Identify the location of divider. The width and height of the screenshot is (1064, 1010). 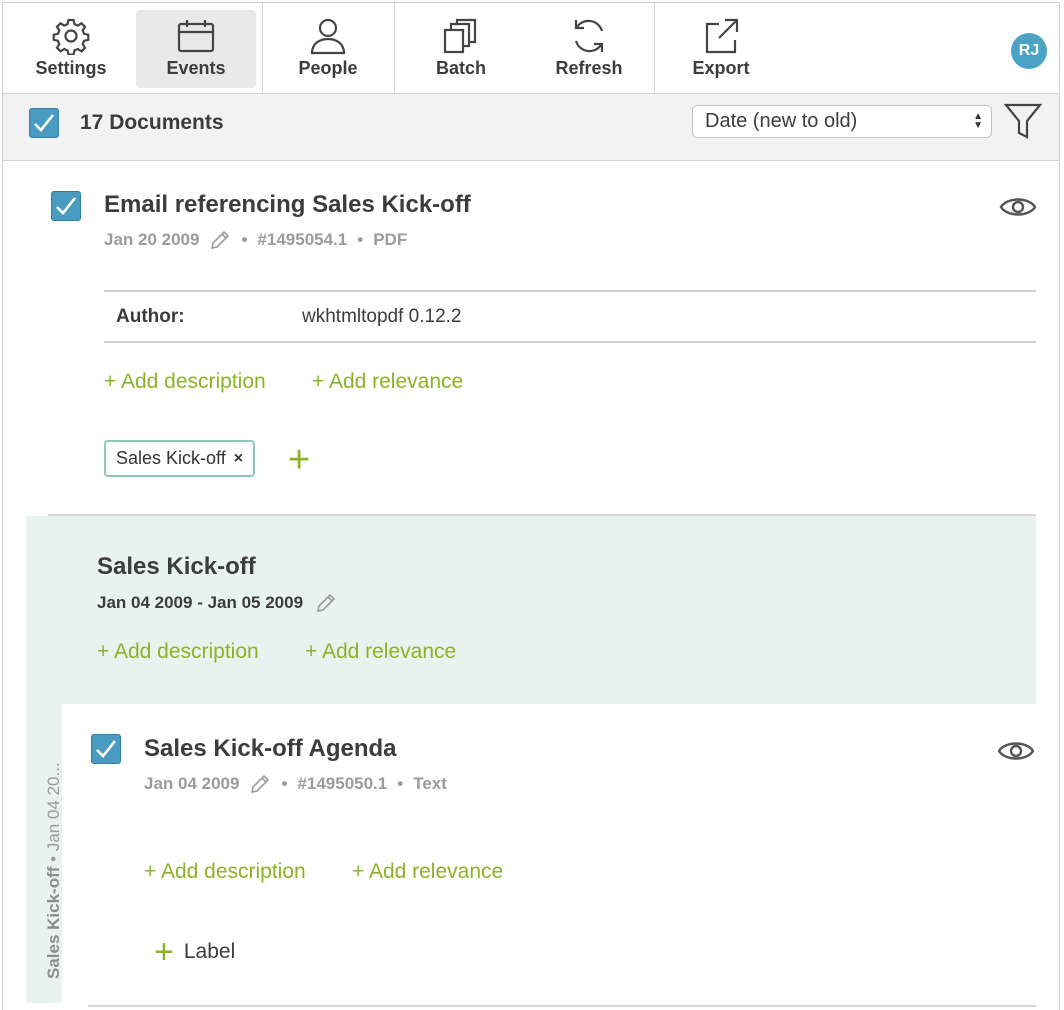
(562, 1006).